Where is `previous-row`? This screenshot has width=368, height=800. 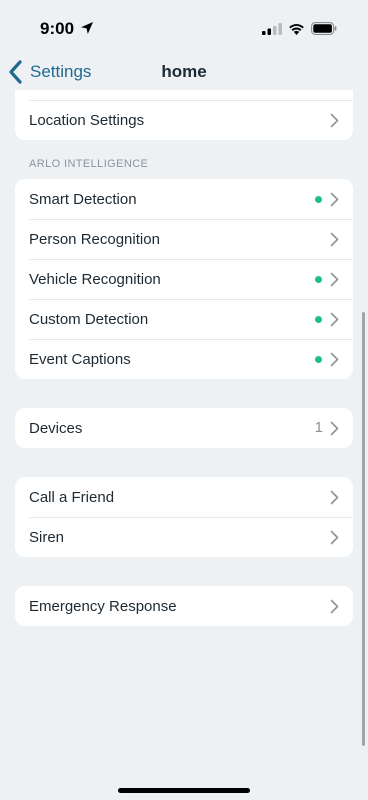
previous-row is located at coordinates (184, 95).